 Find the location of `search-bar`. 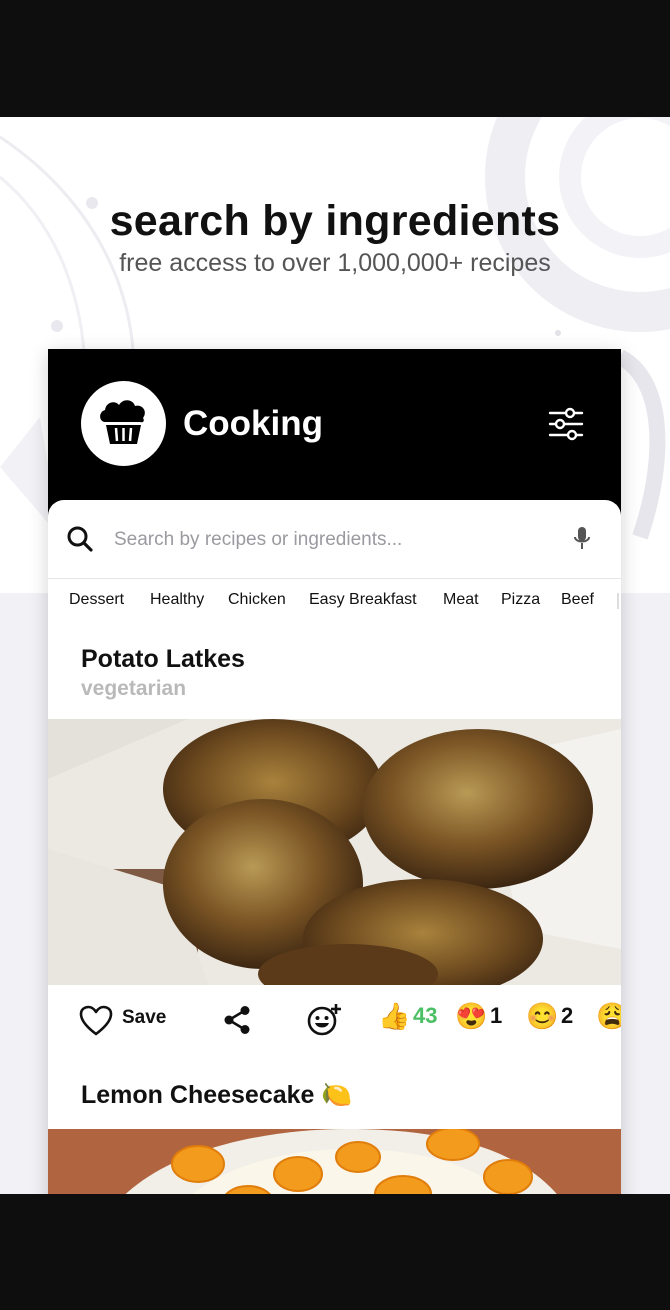

search-bar is located at coordinates (334, 539).